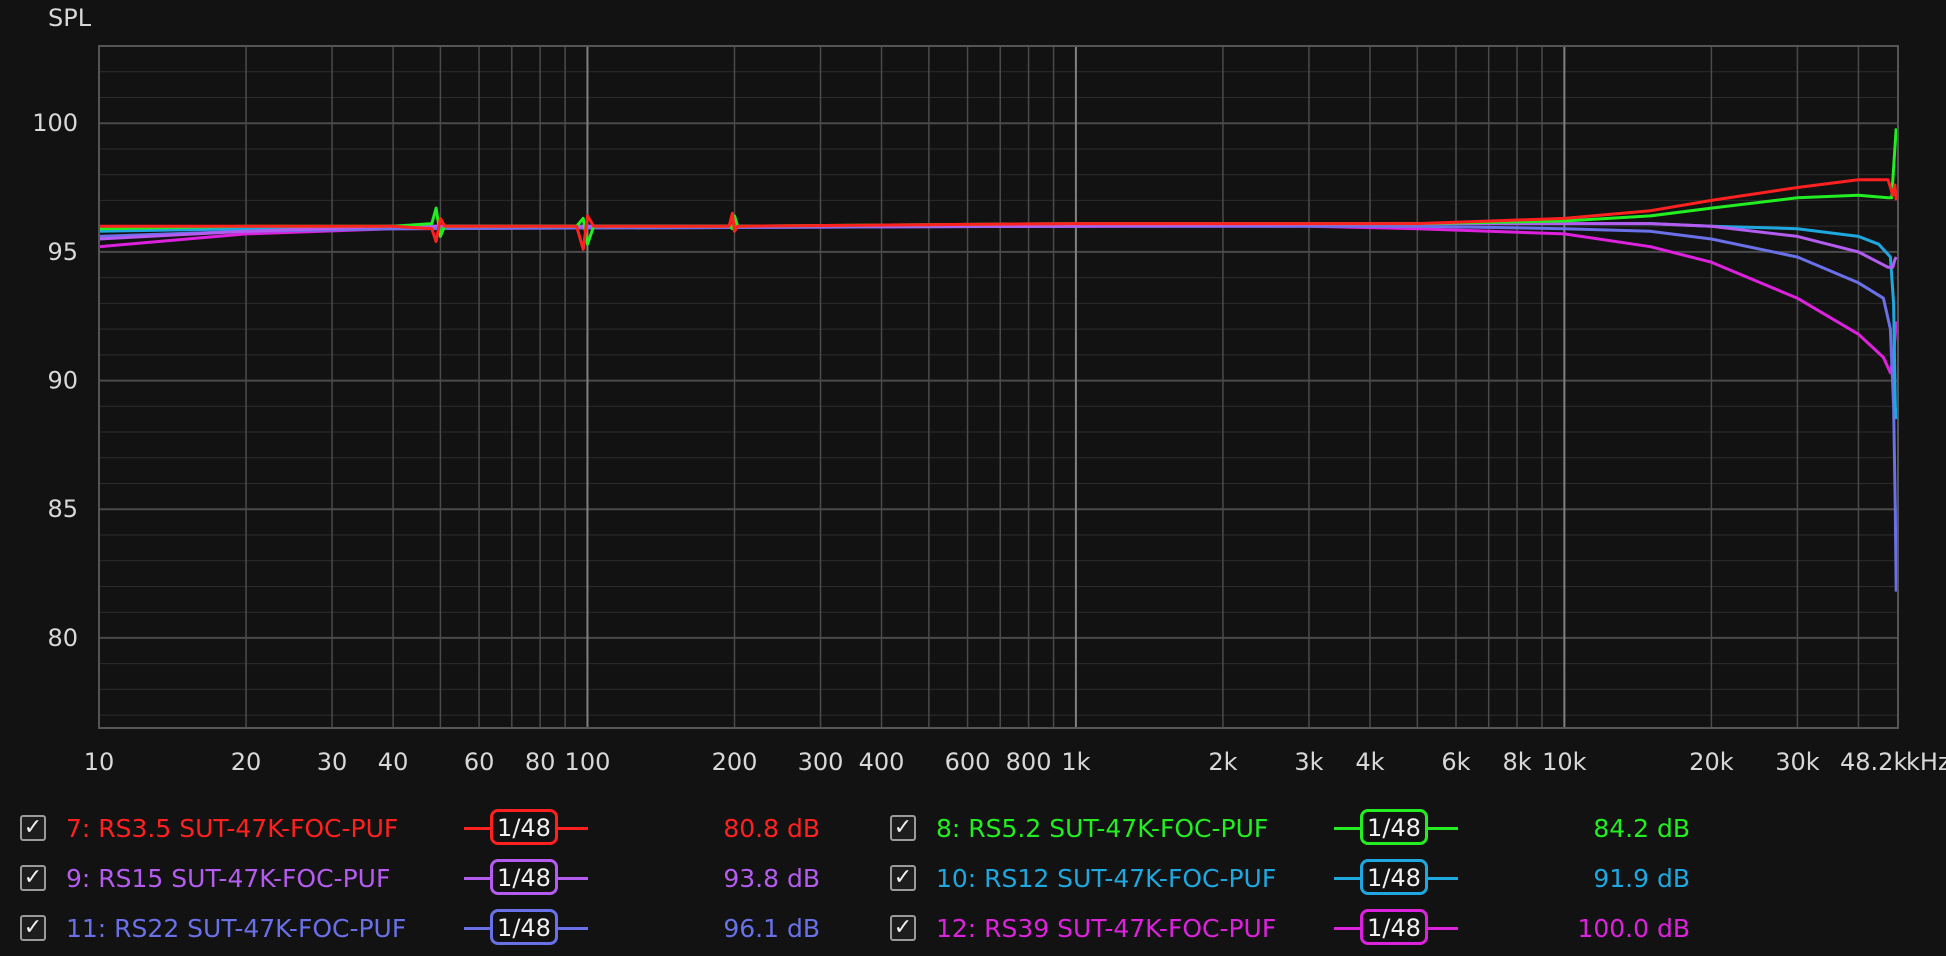 This screenshot has width=1946, height=956. What do you see at coordinates (236, 928) in the screenshot?
I see `series-name: 11: RS22 SUT-47K-FOC-PUF` at bounding box center [236, 928].